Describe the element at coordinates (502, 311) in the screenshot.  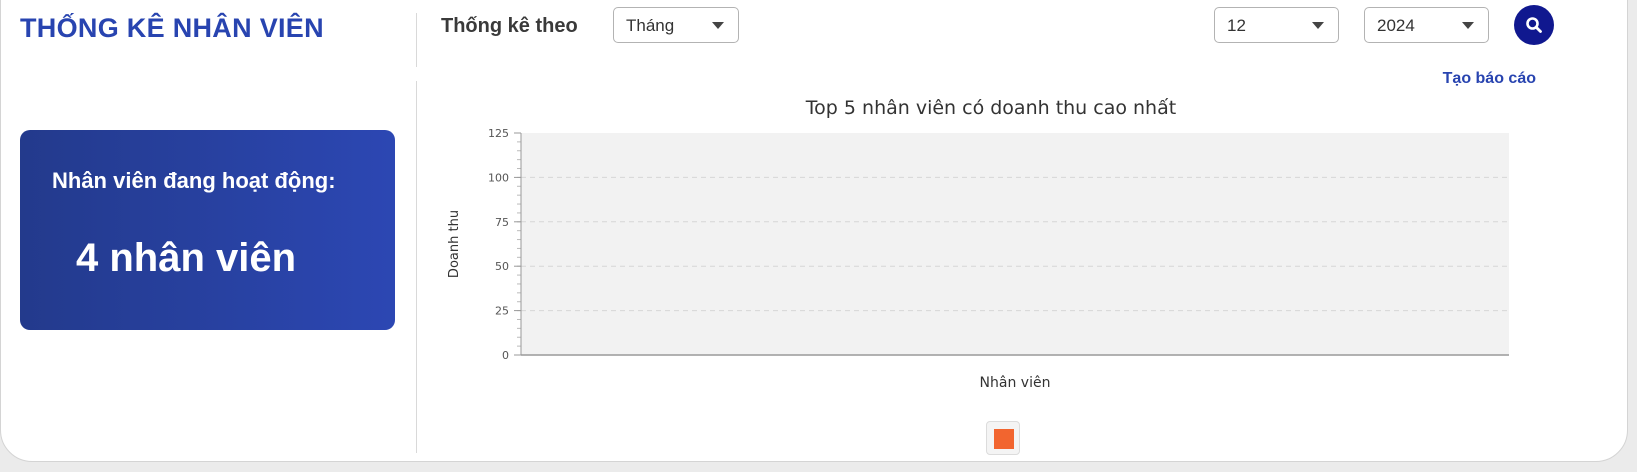
I see `y-tick-label: 25` at that location.